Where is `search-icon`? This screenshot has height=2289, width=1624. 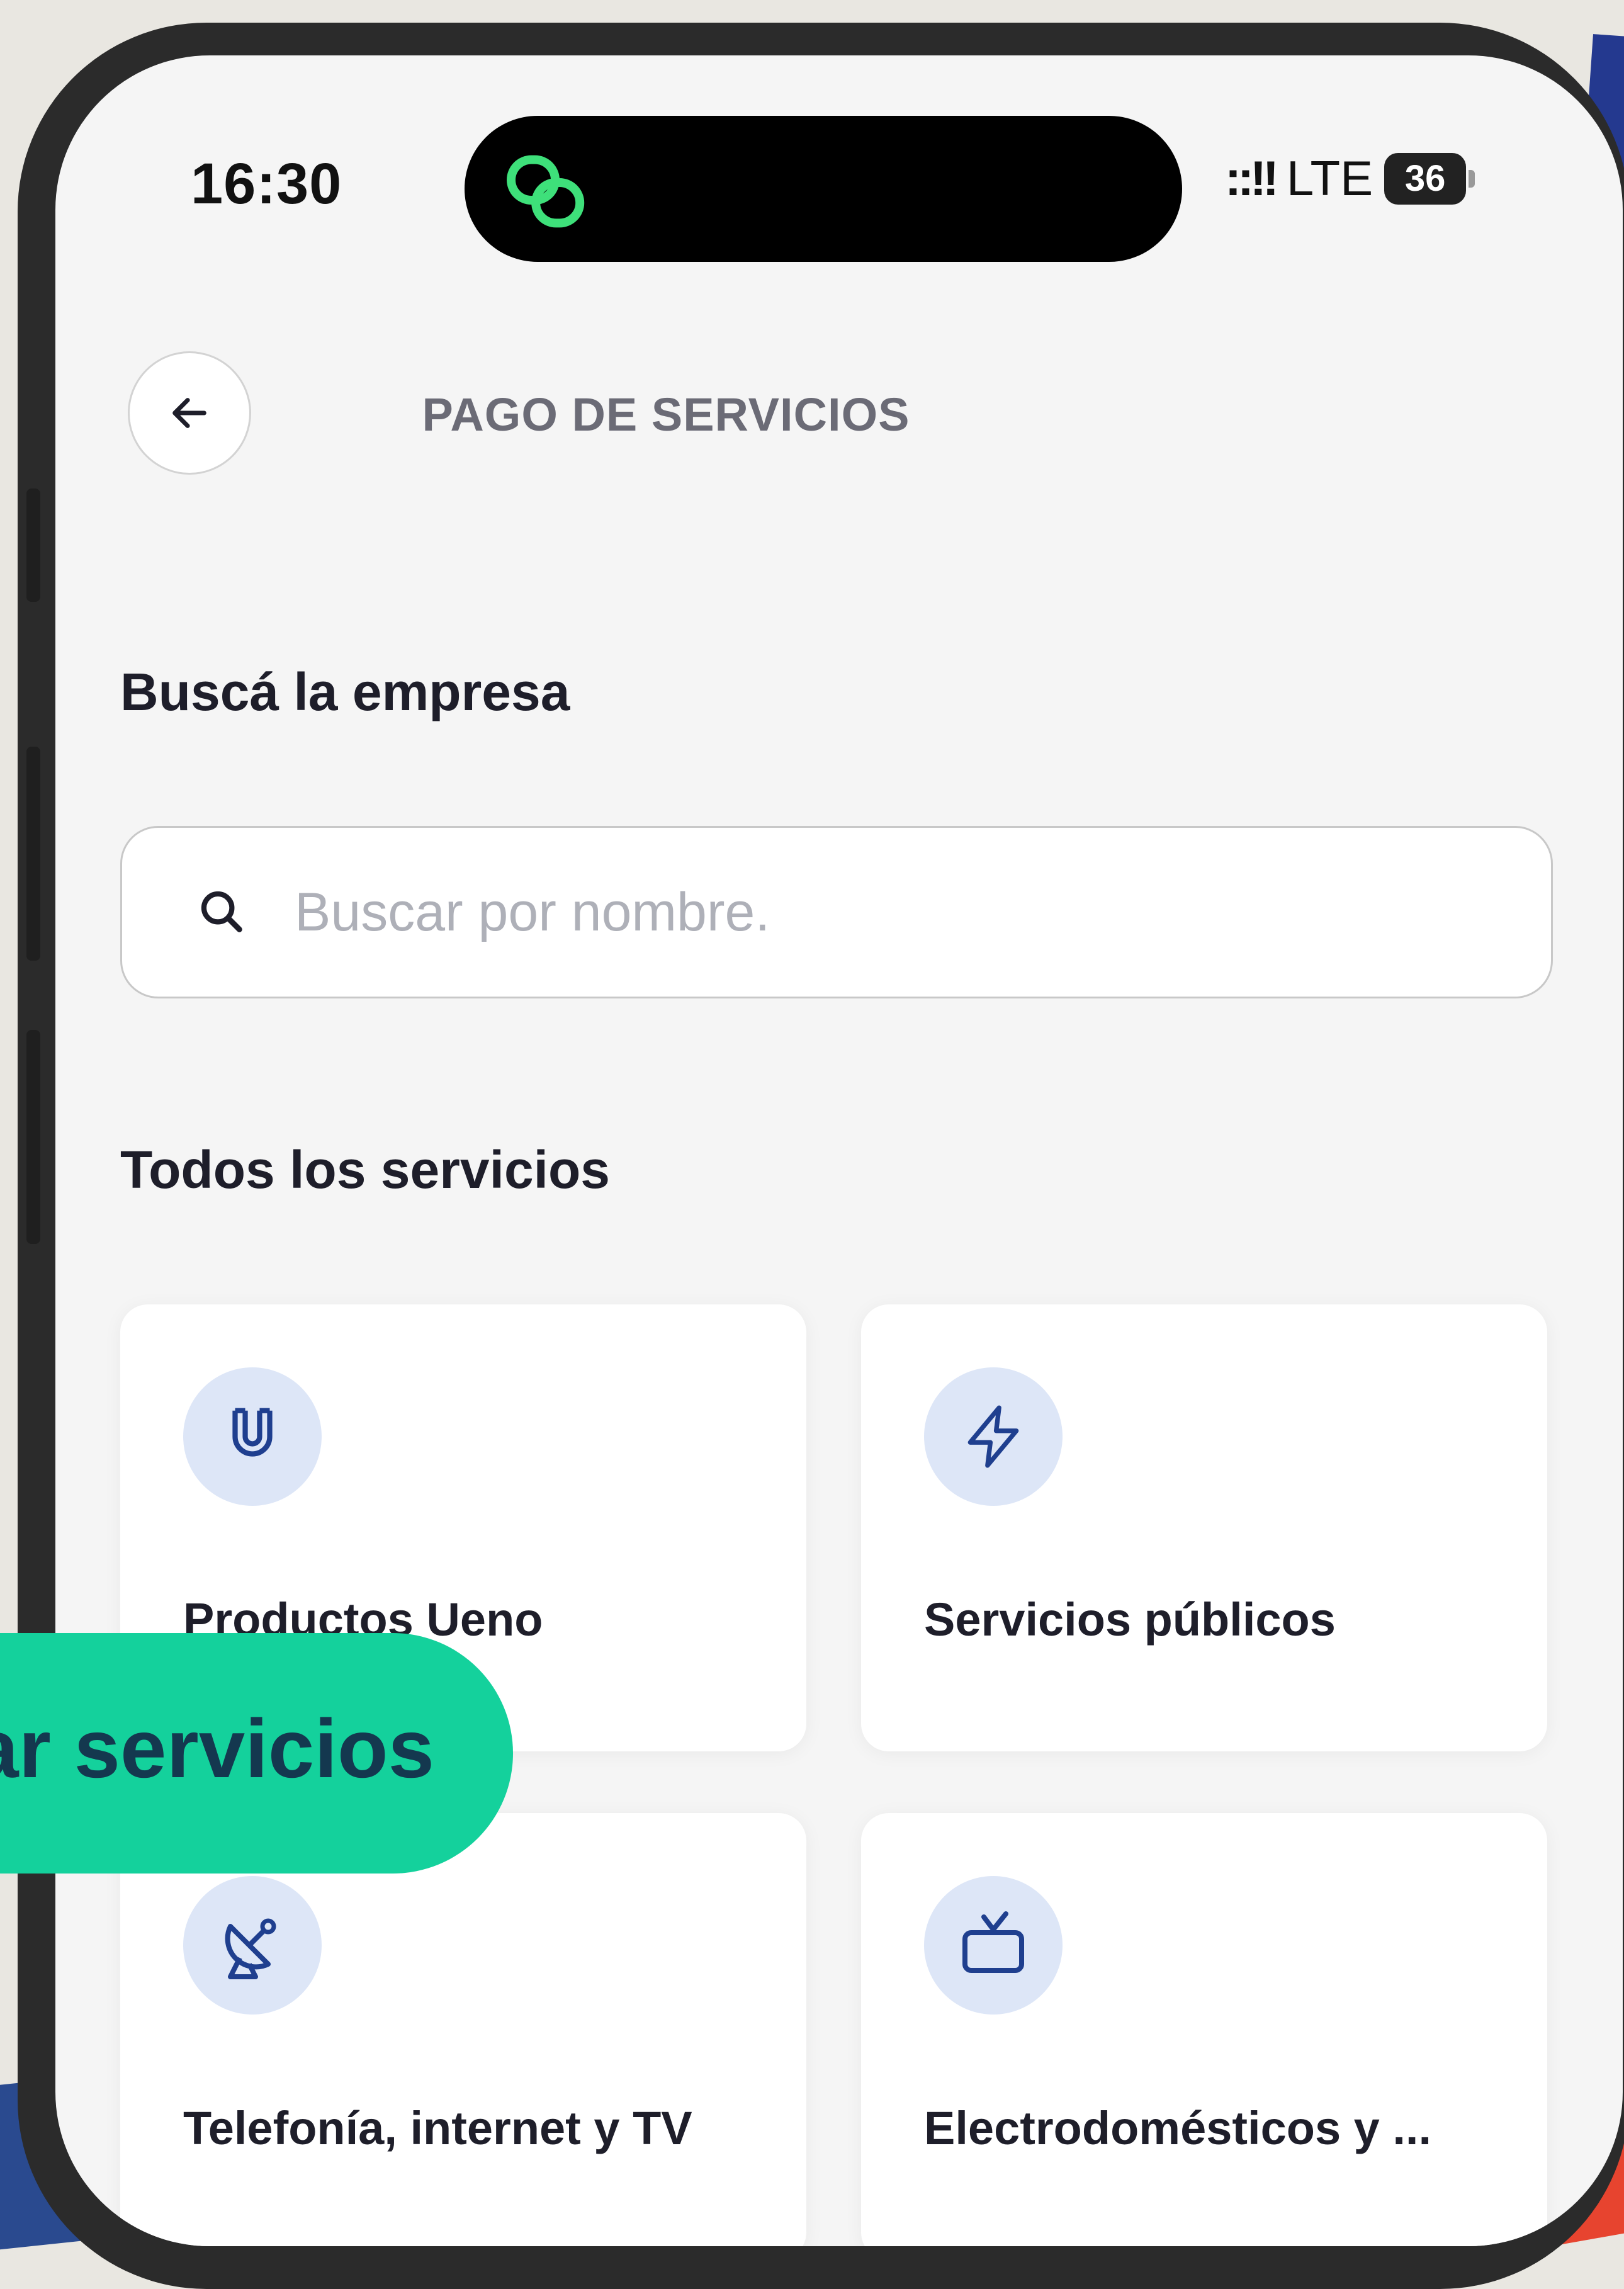
search-icon is located at coordinates (221, 912).